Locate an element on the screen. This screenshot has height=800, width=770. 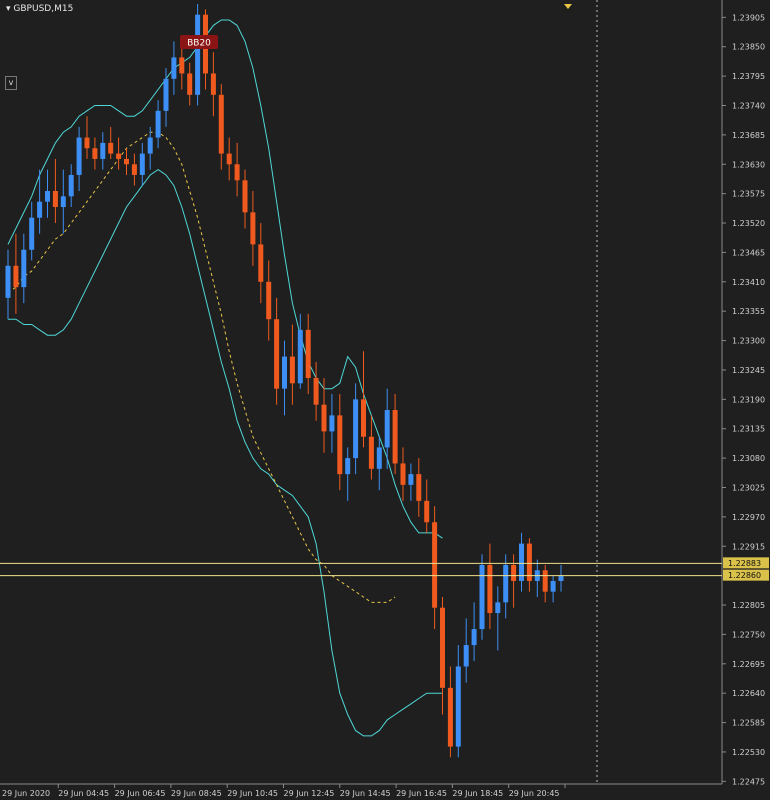
y-tick-label: 1.23740 is located at coordinates (748, 106).